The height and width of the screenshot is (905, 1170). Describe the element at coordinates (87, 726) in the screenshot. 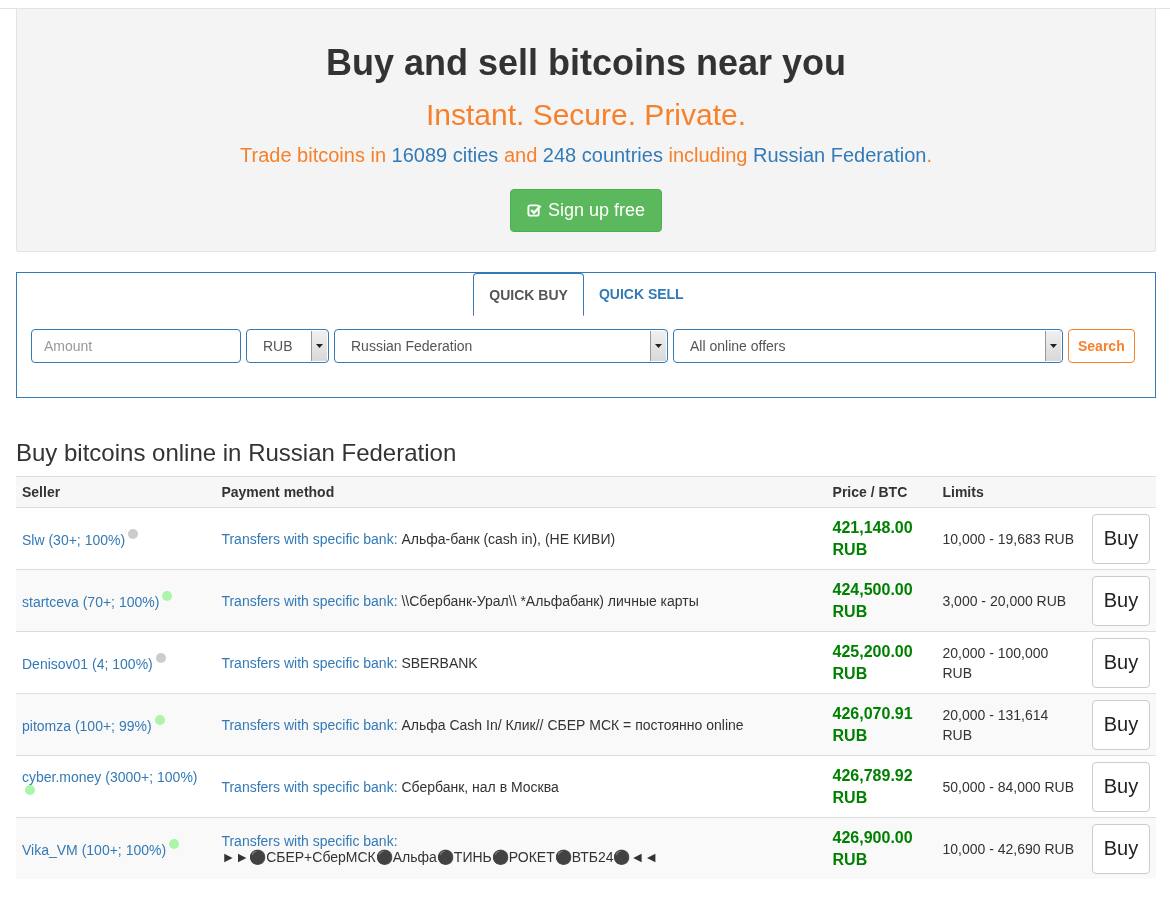

I see `seller-link: pitomza (100+; 99%)` at that location.